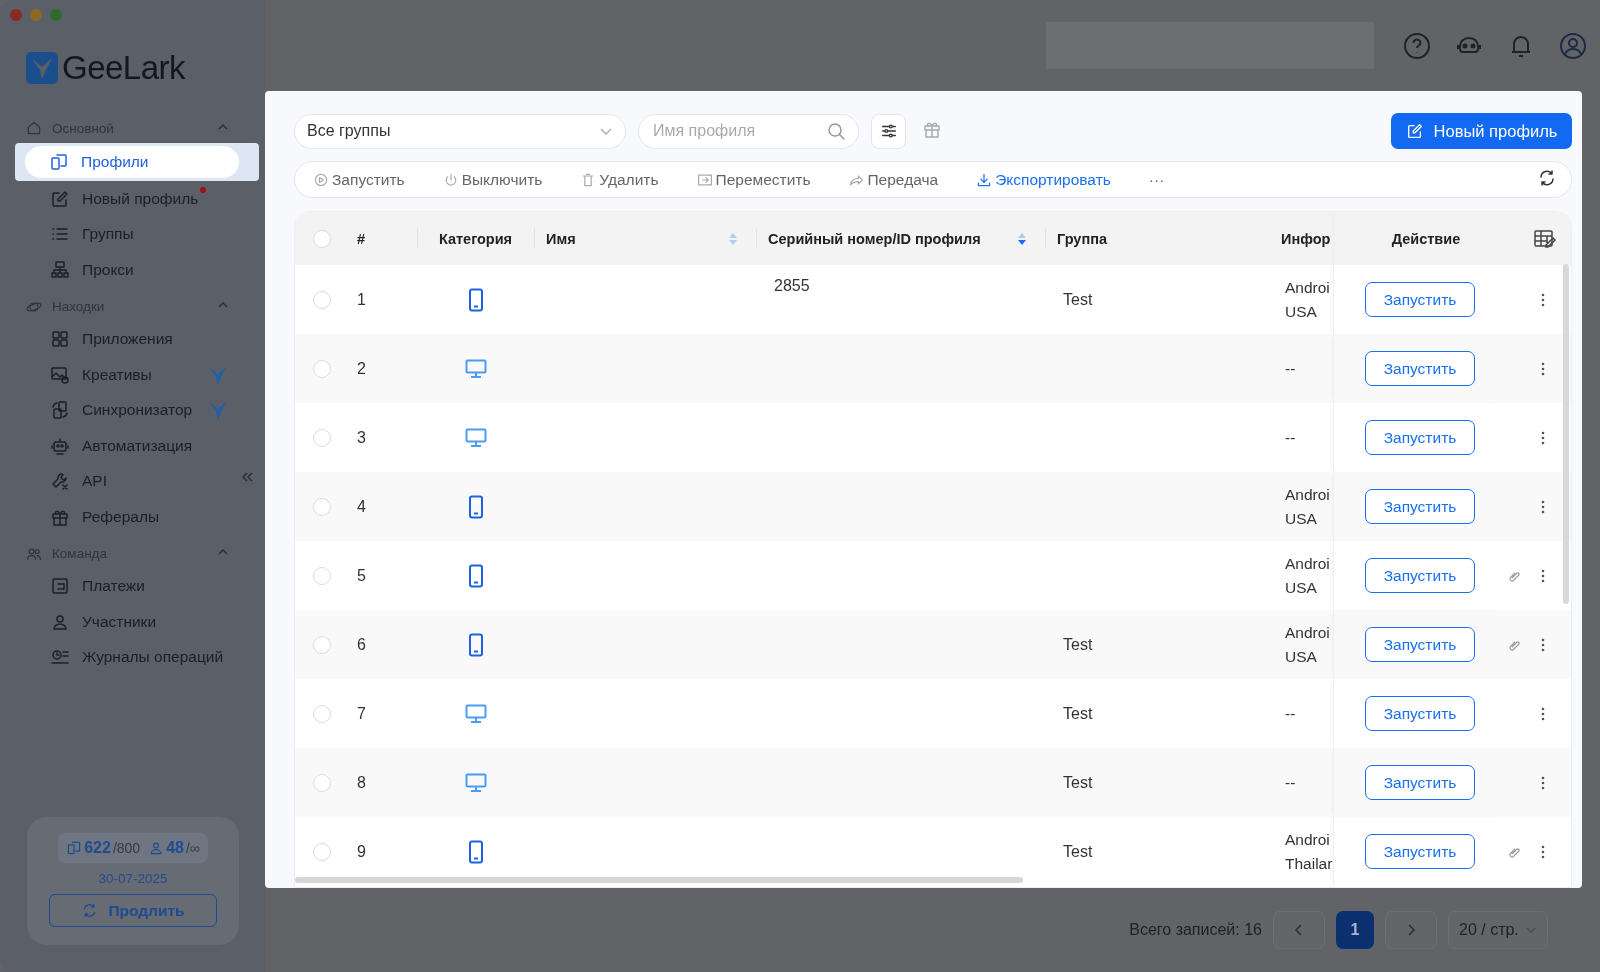  Describe the element at coordinates (137, 481) in the screenshot. I see `nav-item: API` at that location.